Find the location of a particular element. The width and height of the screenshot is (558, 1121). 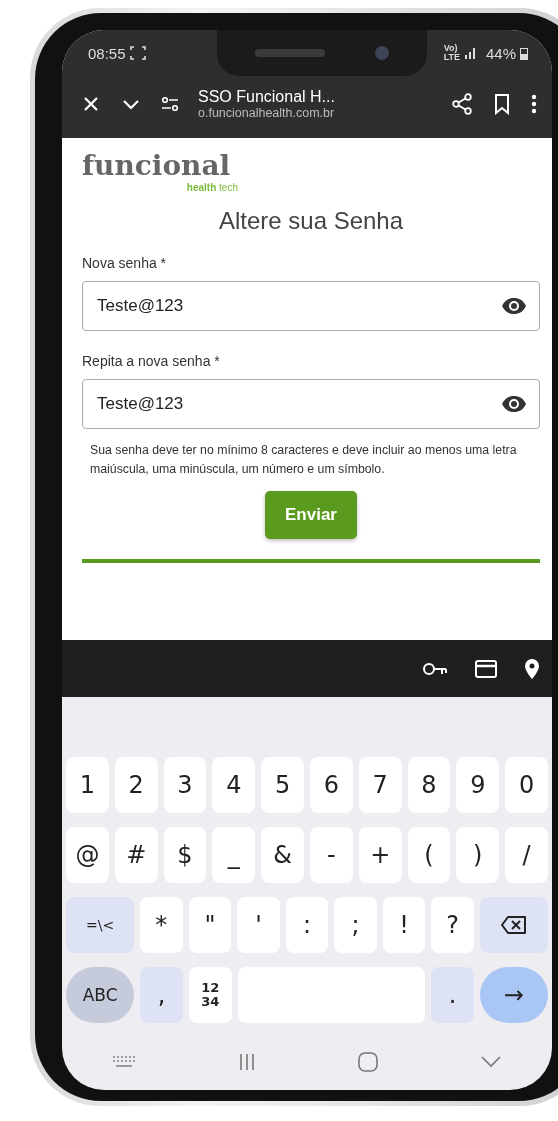

key: " is located at coordinates (210, 925).